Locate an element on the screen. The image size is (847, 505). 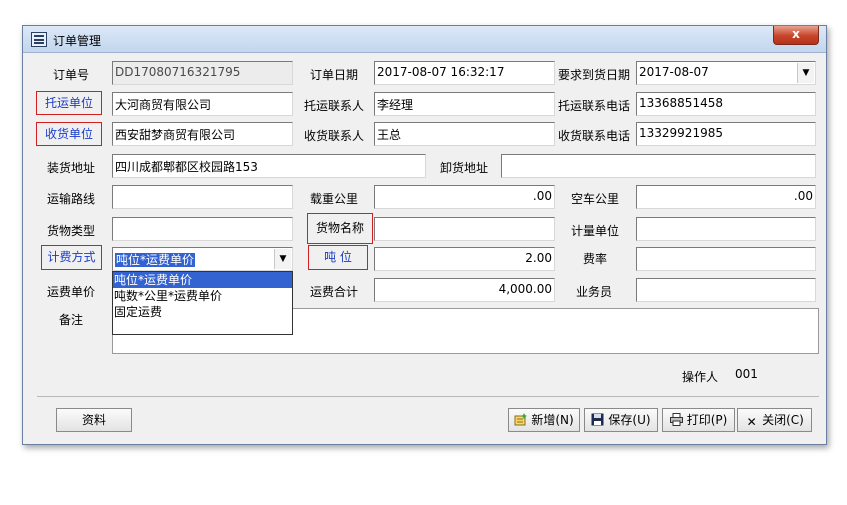
required-date-picker: 2017-08-07 ▼ is located at coordinates (726, 73).